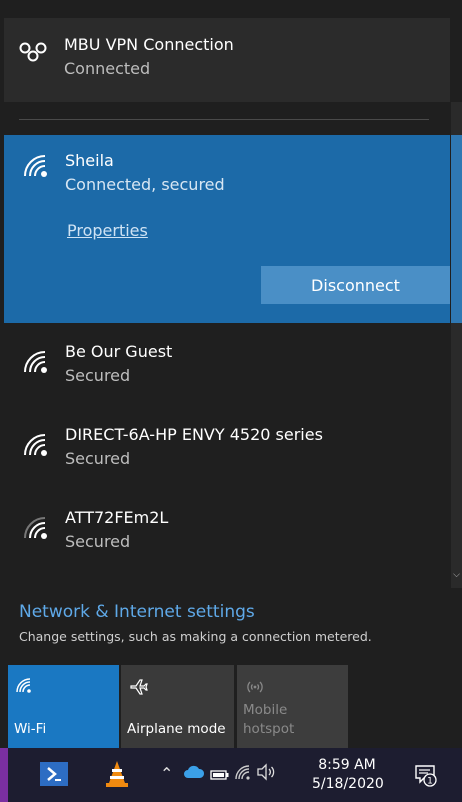 The width and height of the screenshot is (462, 802). I want to click on network-name: ATT72FEm2L, so click(117, 517).